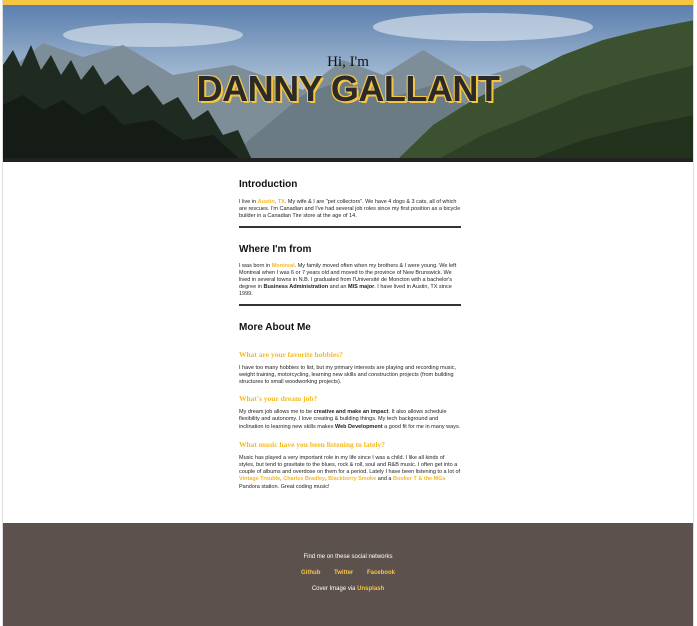 The image size is (697, 626). Describe the element at coordinates (310, 573) in the screenshot. I see `github-link: Github` at that location.